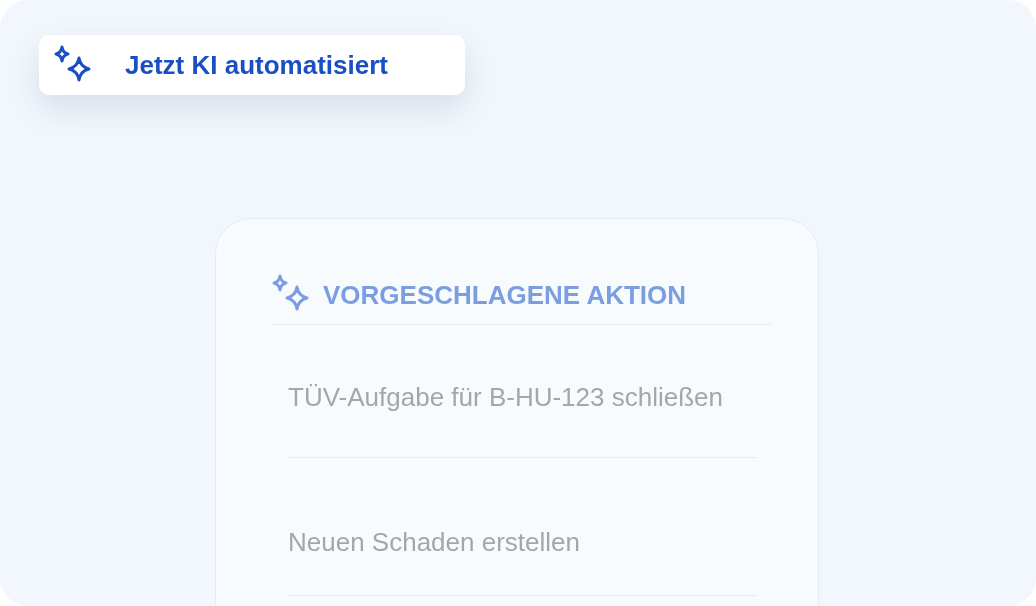 The height and width of the screenshot is (606, 1036). I want to click on card-title: VORGESCHLAGENE AKTION, so click(505, 295).